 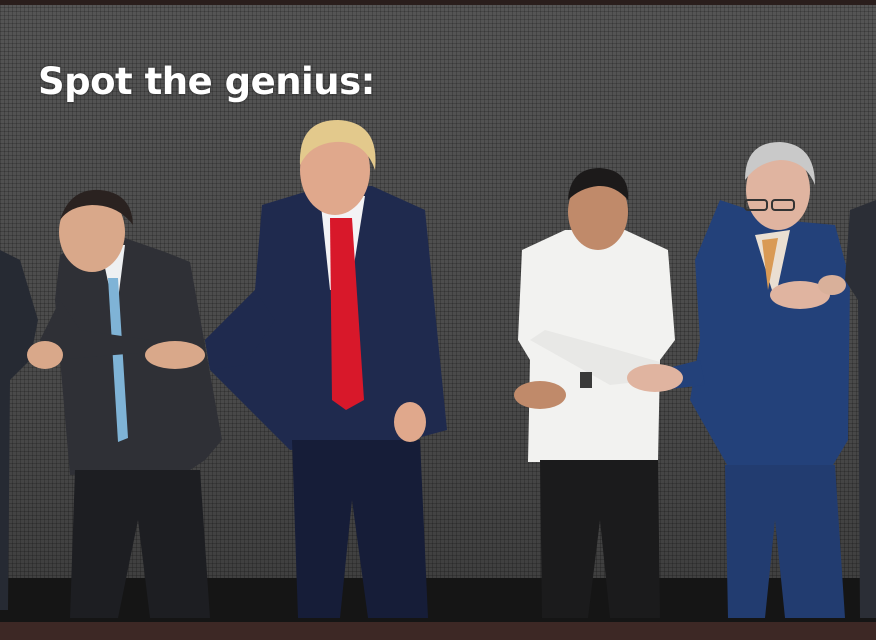 I want to click on person-white-shirt, so click(x=594, y=393).